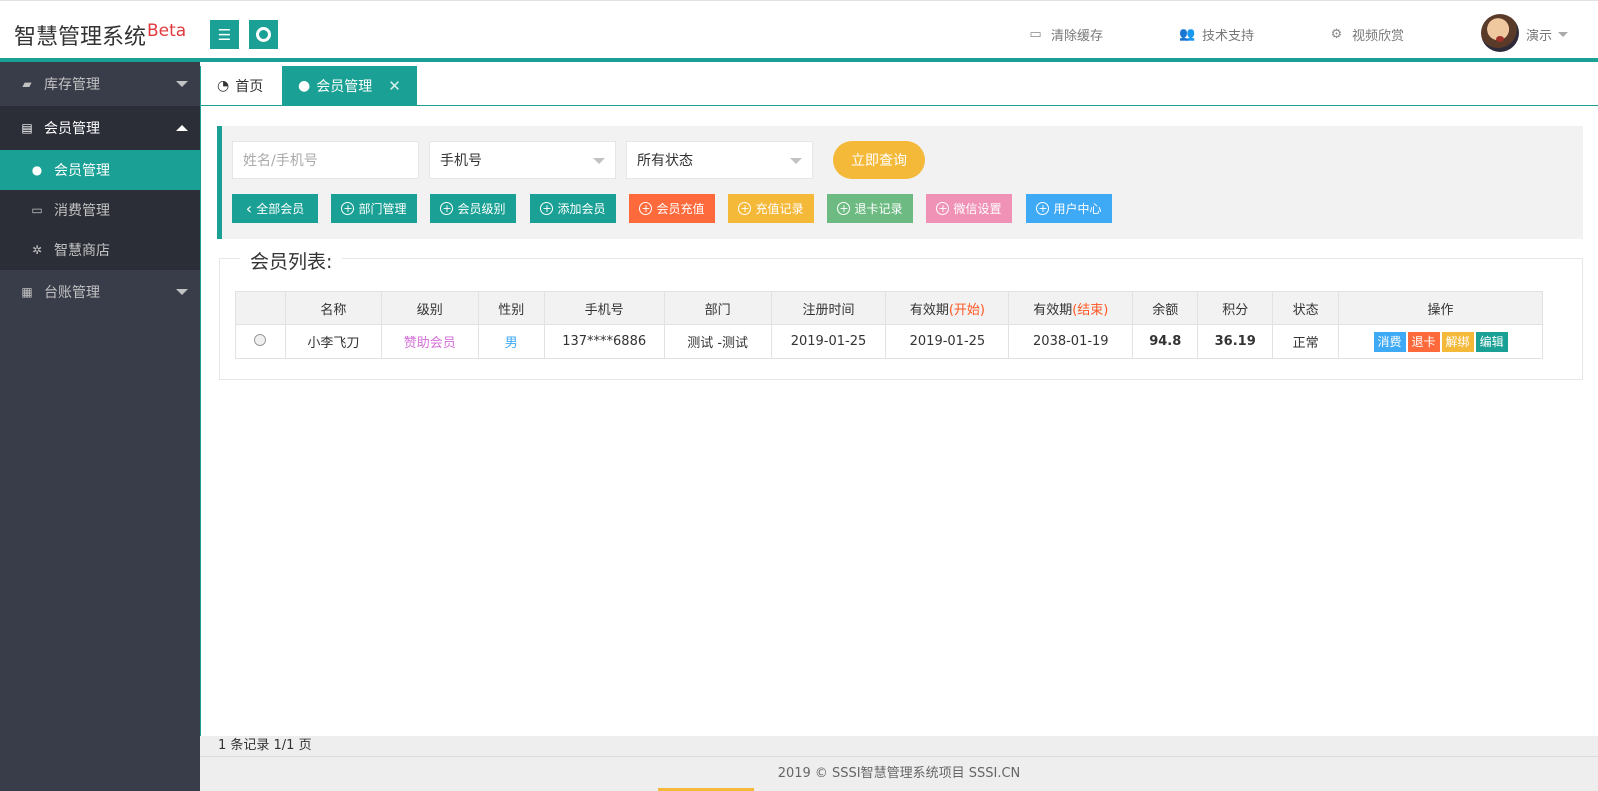 Image resolution: width=1598 pixels, height=791 pixels. What do you see at coordinates (511, 308) in the screenshot?
I see `column-header: 性别` at bounding box center [511, 308].